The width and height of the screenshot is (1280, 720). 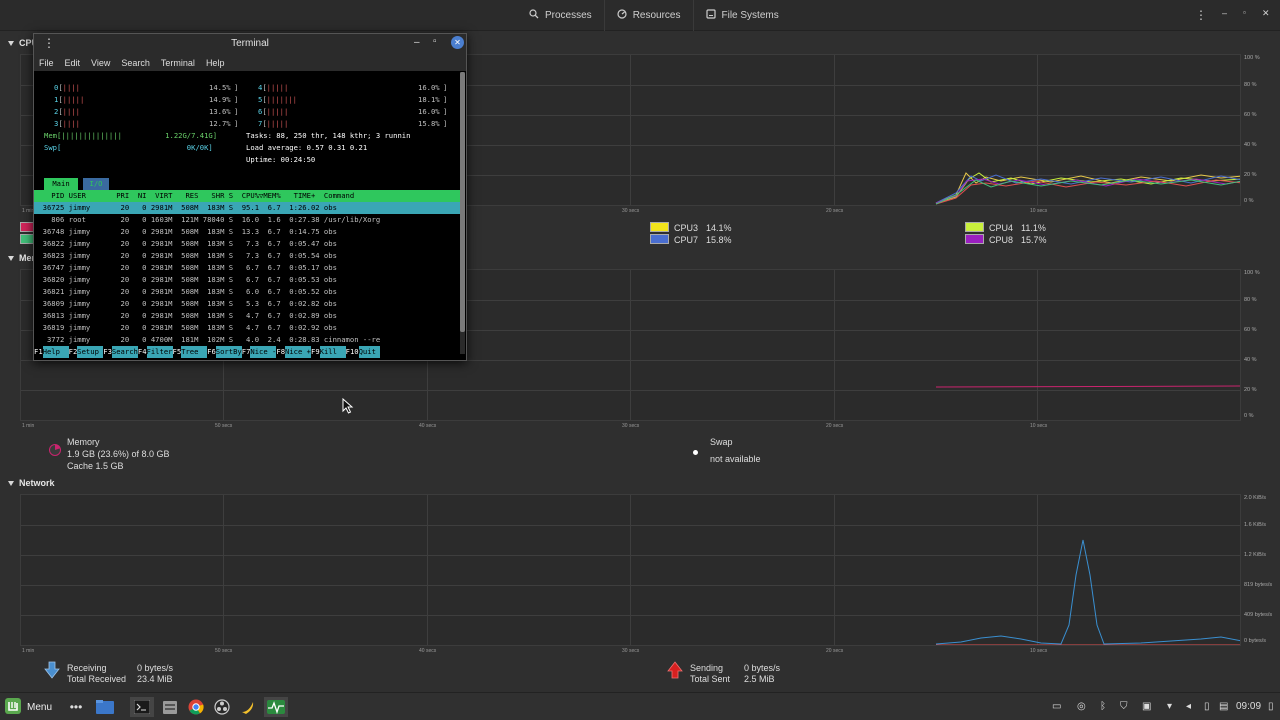 I want to click on volume-icon: ◂, so click(x=1188, y=706).